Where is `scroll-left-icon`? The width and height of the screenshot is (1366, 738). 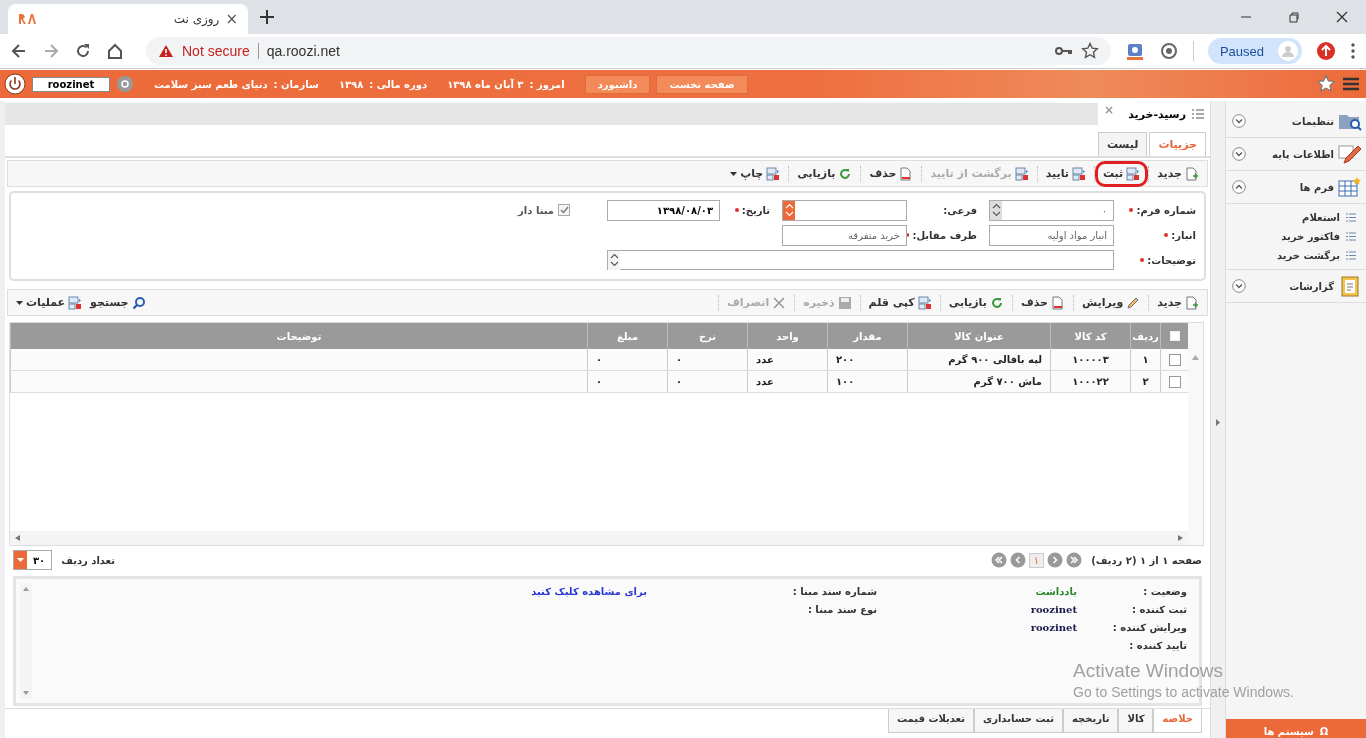
scroll-left-icon is located at coordinates (17, 538).